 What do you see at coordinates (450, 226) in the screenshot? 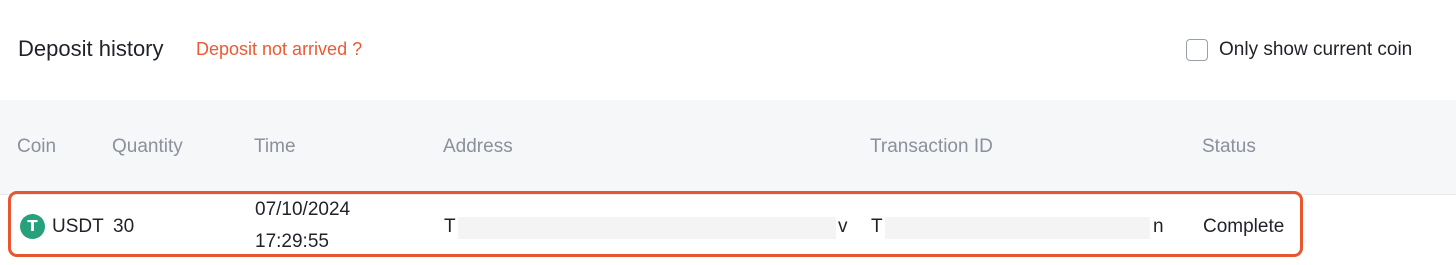
I see `address-start: T` at bounding box center [450, 226].